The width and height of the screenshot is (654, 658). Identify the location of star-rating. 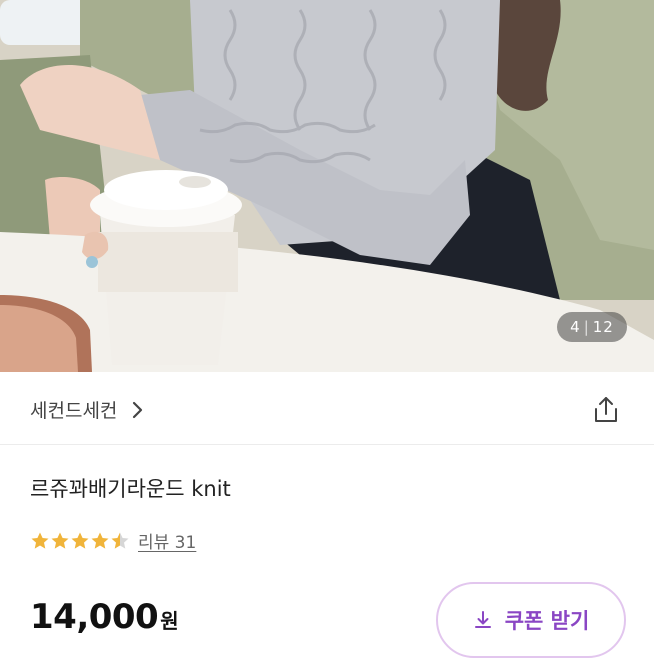
(80, 541).